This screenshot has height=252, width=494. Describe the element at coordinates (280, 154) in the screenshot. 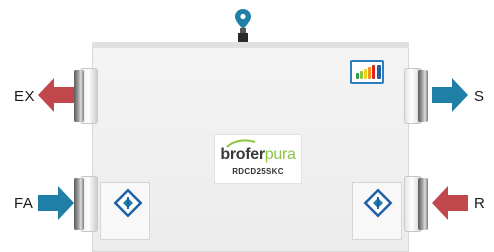

I see `brand-name-light: pura` at that location.